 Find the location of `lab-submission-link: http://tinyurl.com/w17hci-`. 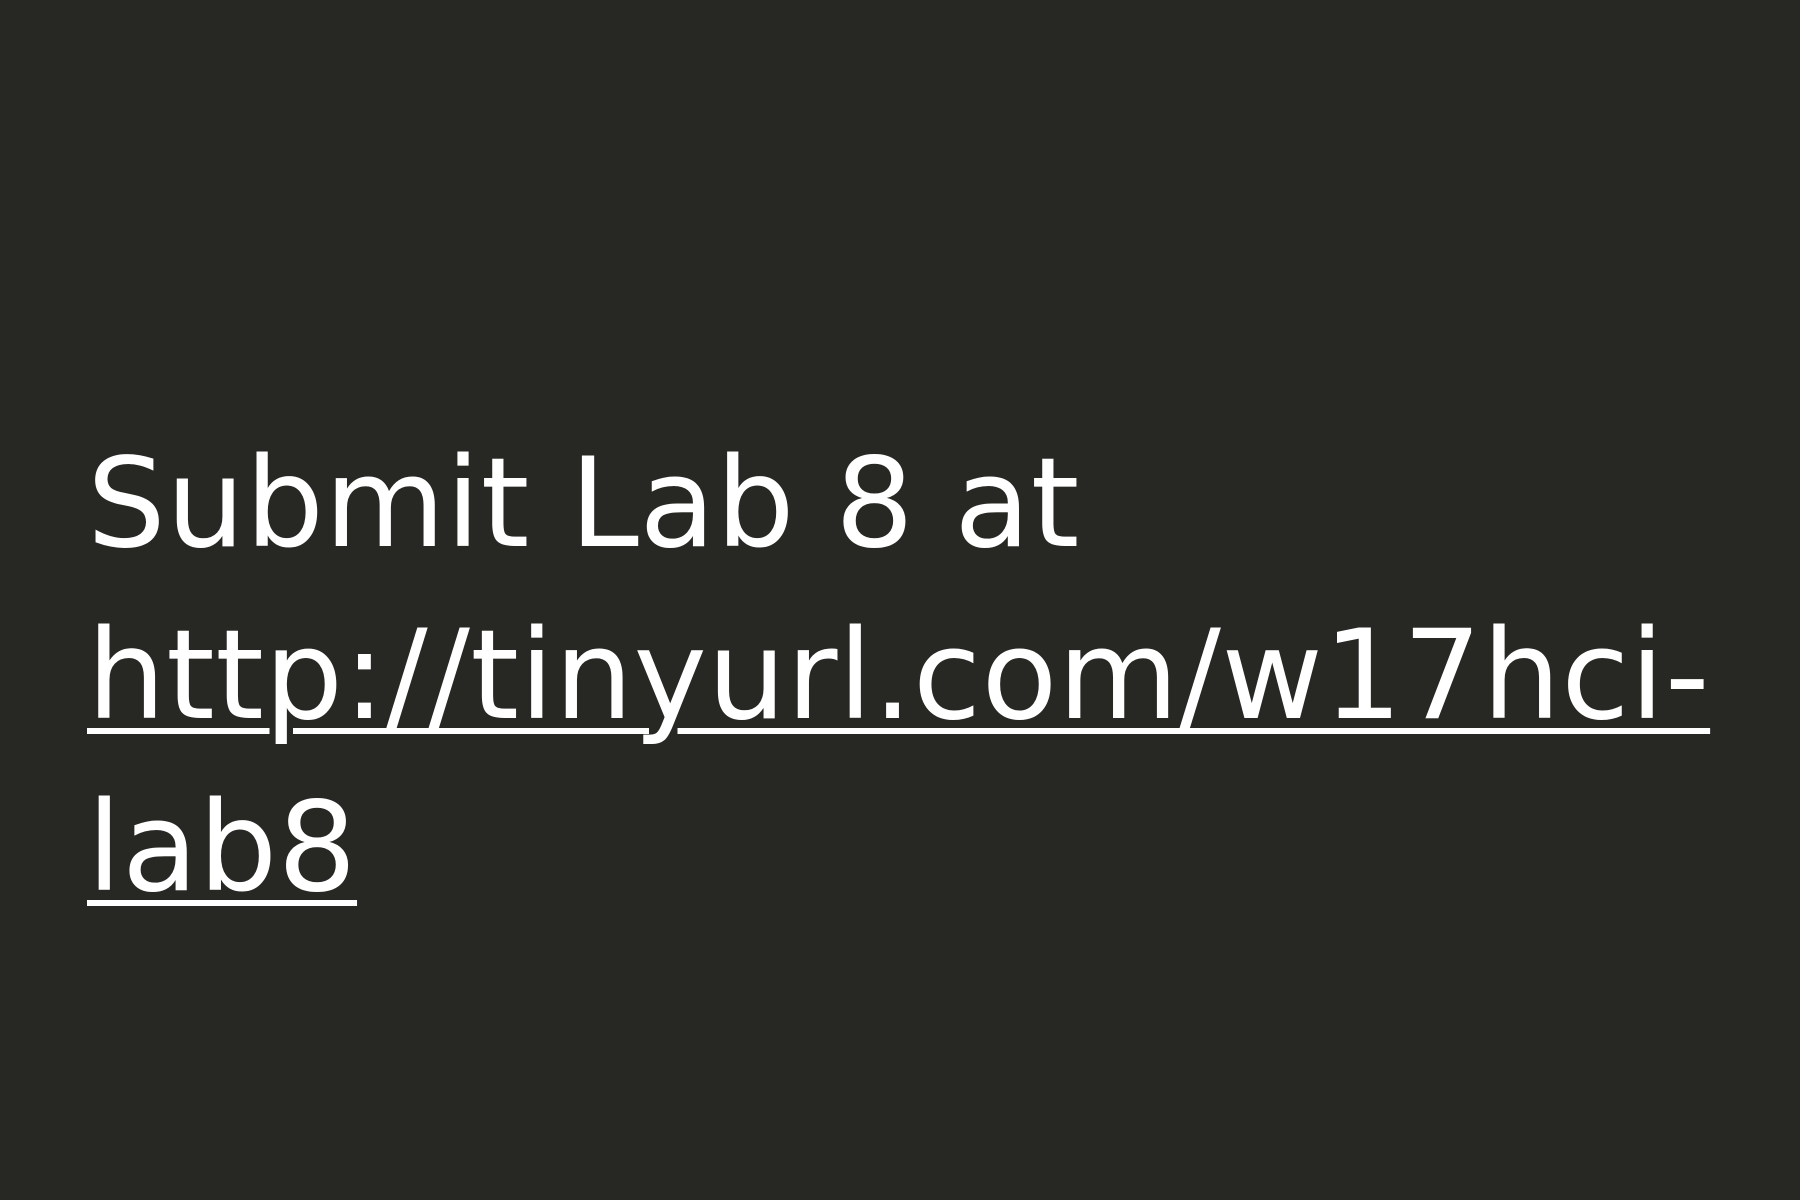

lab-submission-link: http://tinyurl.com/w17hci- is located at coordinates (898, 676).